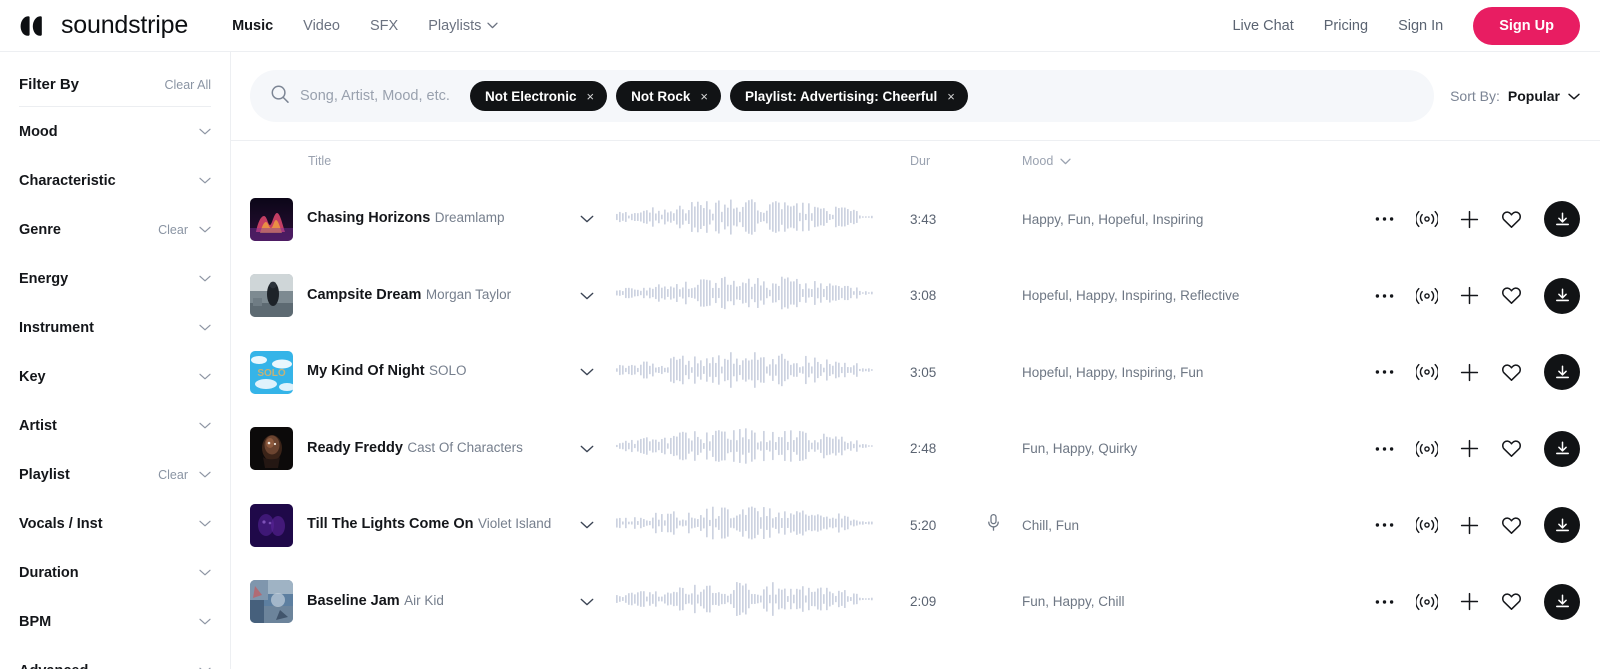  Describe the element at coordinates (923, 449) in the screenshot. I see `track-duration: 2:48` at that location.